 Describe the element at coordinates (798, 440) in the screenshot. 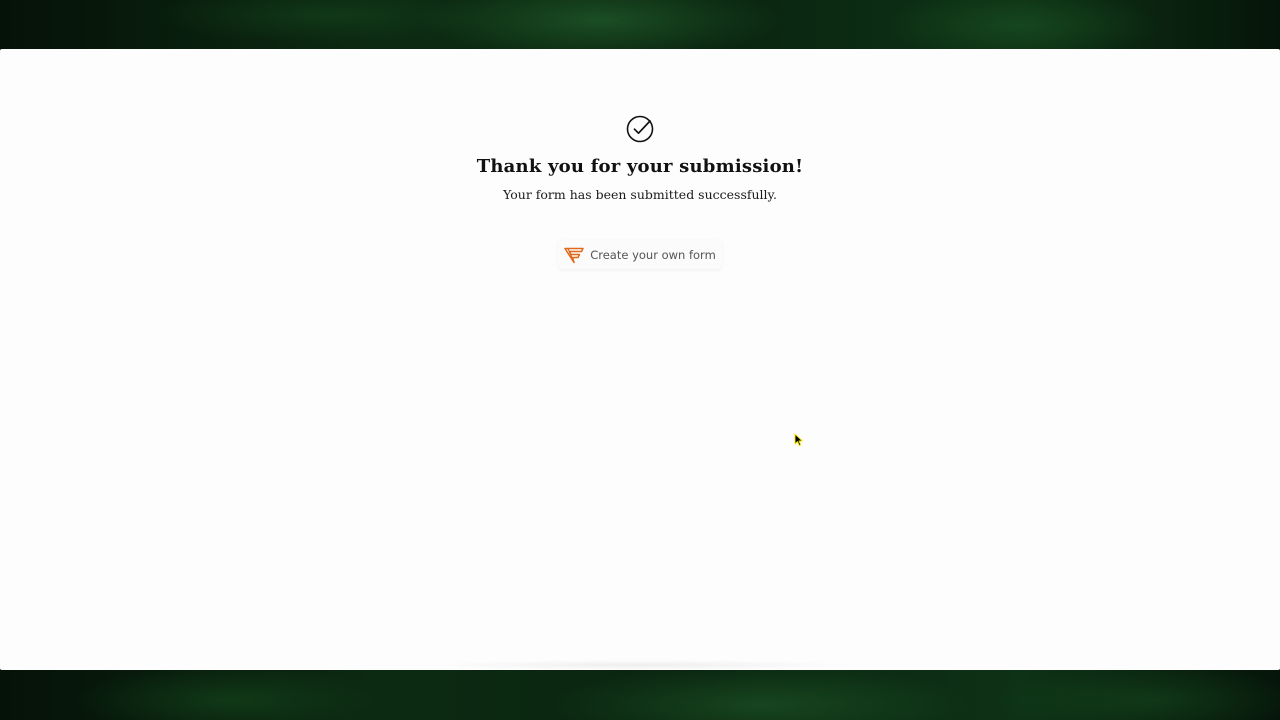

I see `mouse-pointer-icon` at that location.